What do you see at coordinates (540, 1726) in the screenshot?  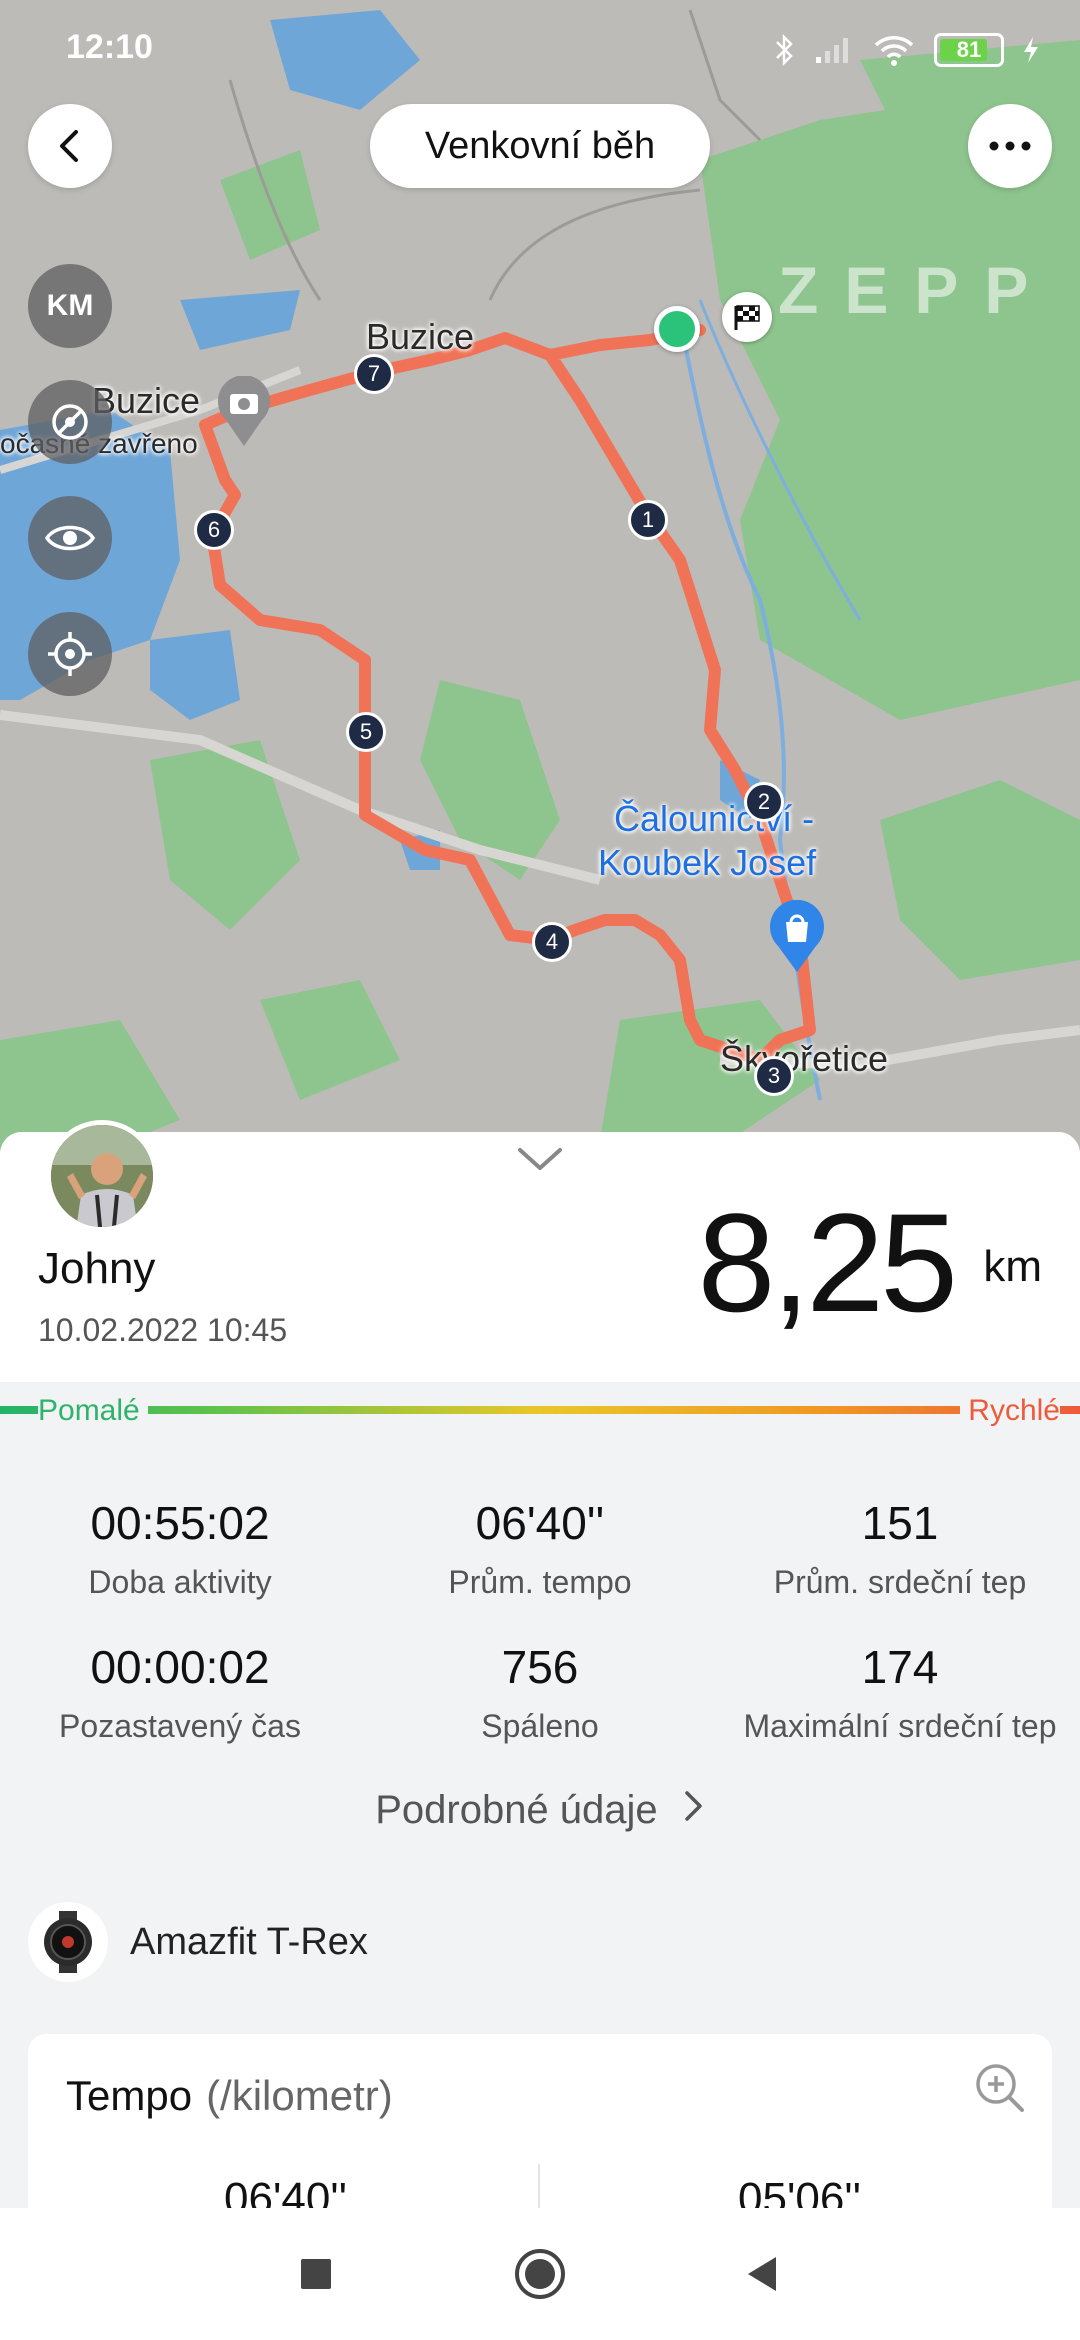 I see `stat-label: Spáleno` at bounding box center [540, 1726].